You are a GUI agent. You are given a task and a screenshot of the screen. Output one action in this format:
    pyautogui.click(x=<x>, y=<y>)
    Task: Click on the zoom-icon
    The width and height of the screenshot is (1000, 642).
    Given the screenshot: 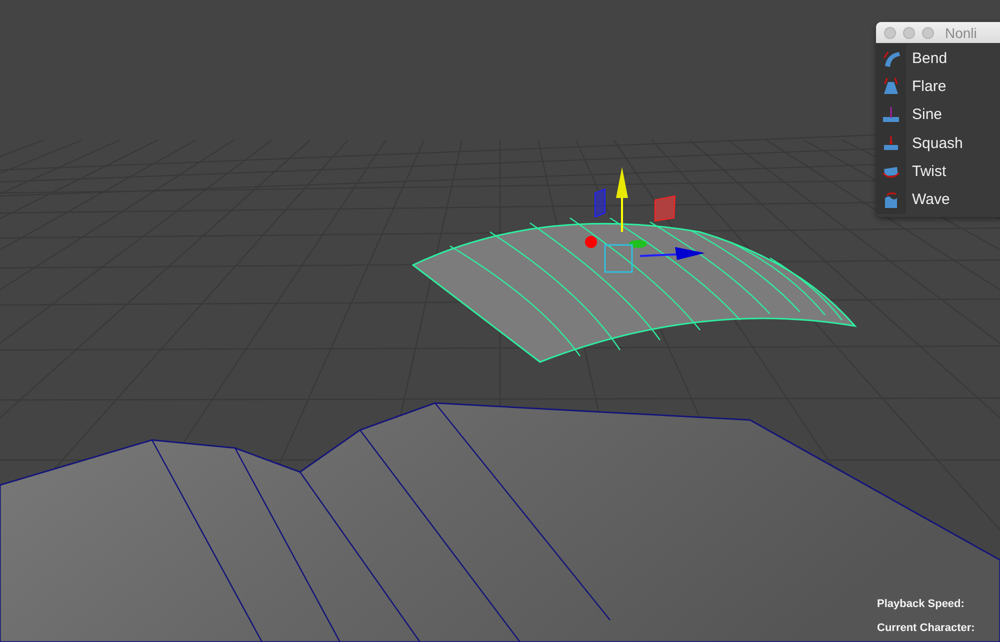 What is the action you would take?
    pyautogui.click(x=928, y=32)
    